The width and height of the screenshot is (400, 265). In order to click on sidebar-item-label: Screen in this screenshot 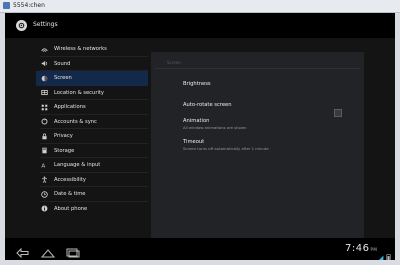, I will do `click(63, 78)`.